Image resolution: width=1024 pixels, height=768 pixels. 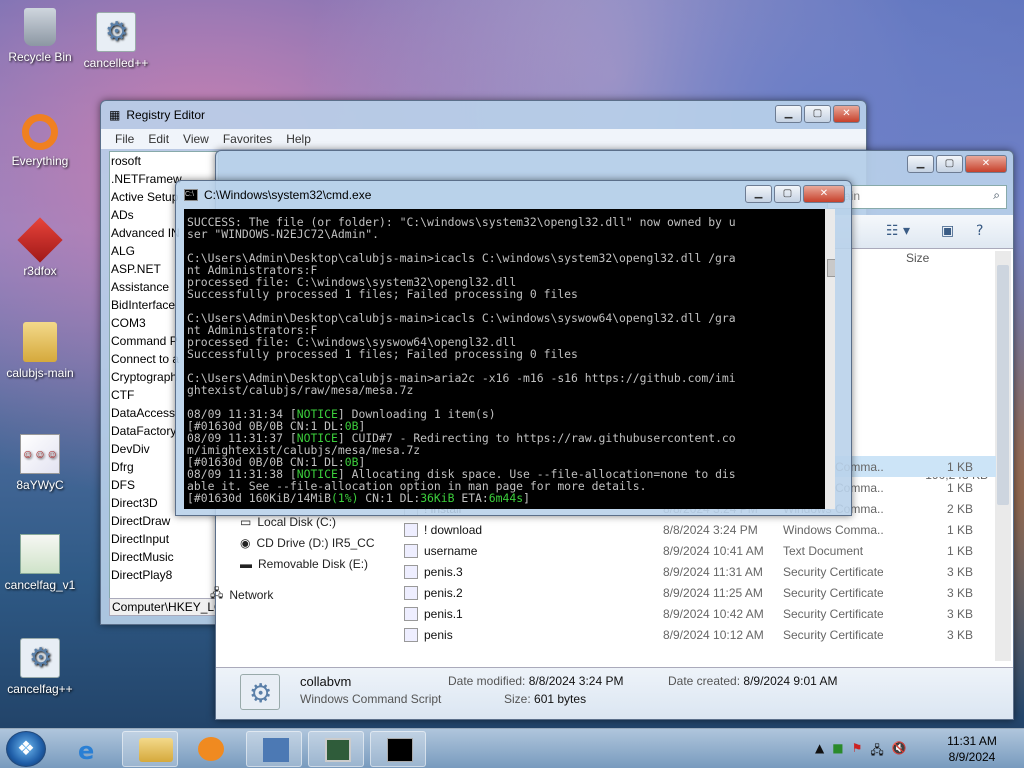 I want to click on menu-edit: Edit, so click(x=158, y=139).